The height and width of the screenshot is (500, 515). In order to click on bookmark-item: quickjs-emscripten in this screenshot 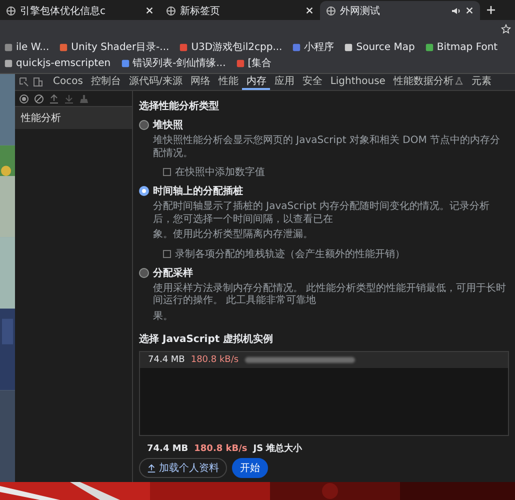, I will do `click(57, 63)`.